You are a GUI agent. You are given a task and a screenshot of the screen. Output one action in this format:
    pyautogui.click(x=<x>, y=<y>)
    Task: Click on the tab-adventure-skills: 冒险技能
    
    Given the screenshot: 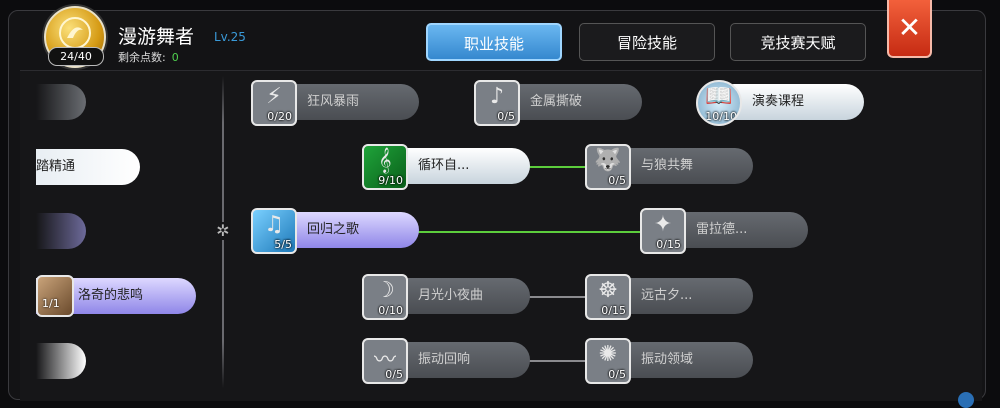 What is the action you would take?
    pyautogui.click(x=647, y=42)
    